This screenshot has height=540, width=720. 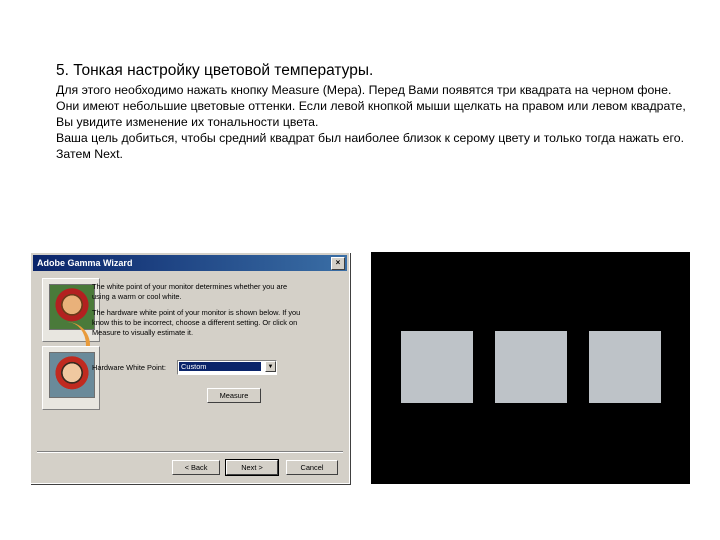 What do you see at coordinates (312, 467) in the screenshot?
I see `cancel-button: Cancel` at bounding box center [312, 467].